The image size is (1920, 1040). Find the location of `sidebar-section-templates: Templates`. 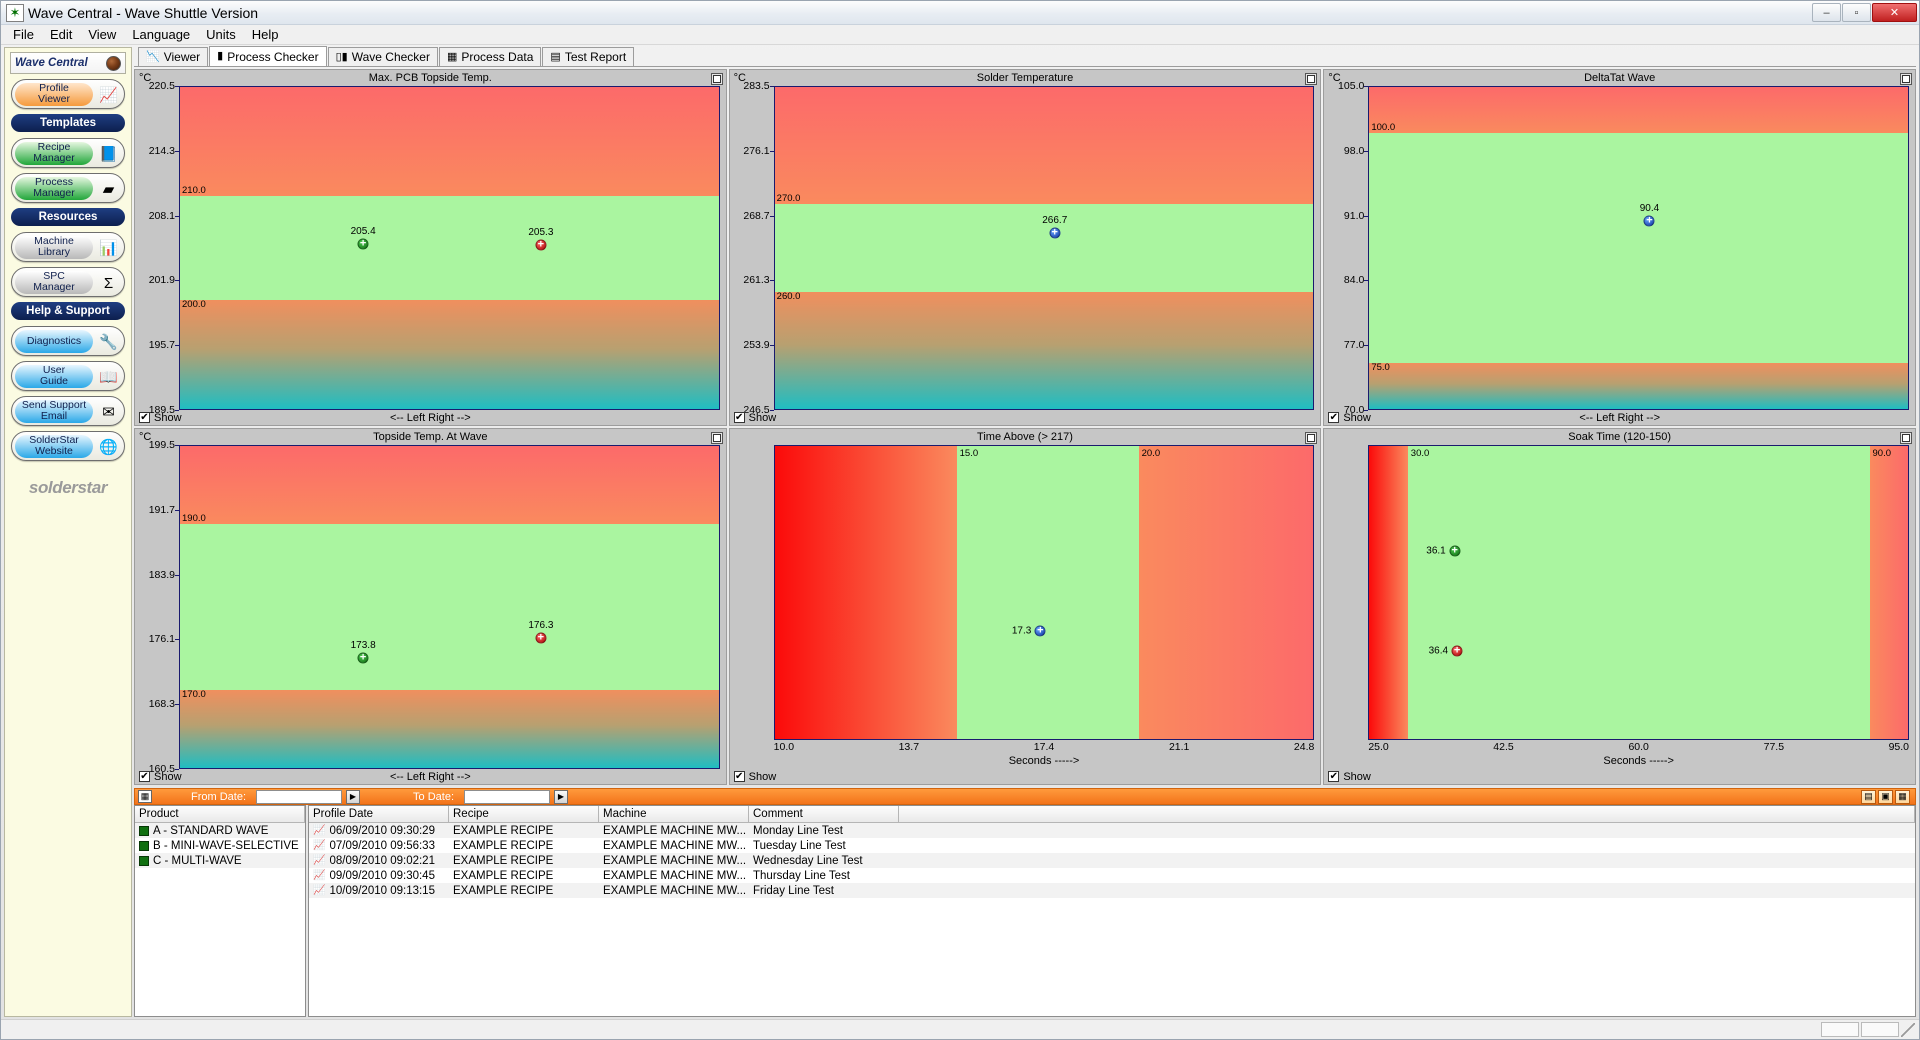

sidebar-section-templates: Templates is located at coordinates (68, 123).